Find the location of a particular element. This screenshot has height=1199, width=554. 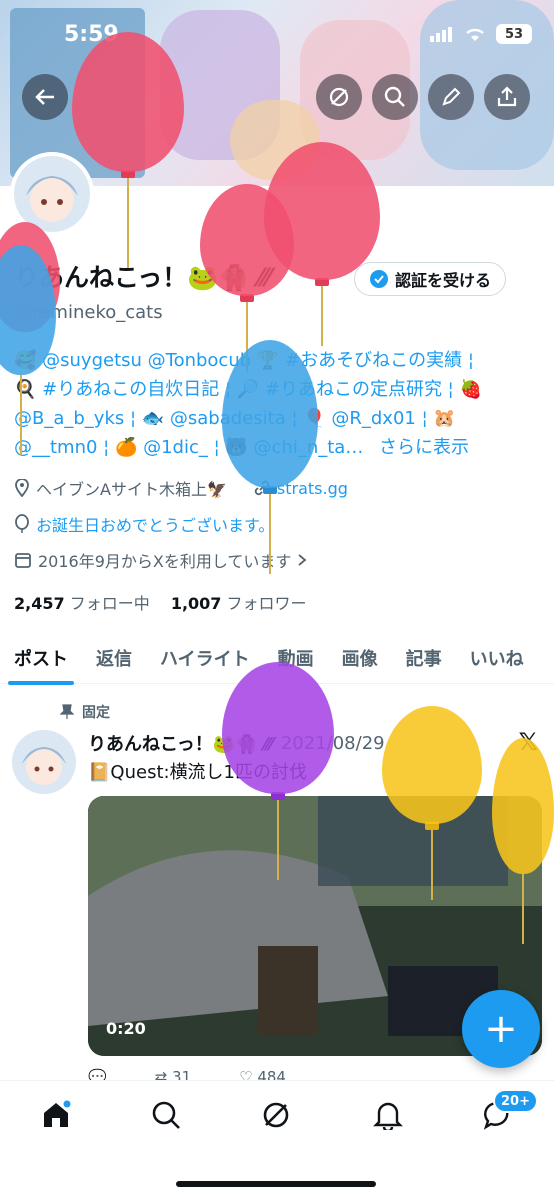

nav-grok is located at coordinates (276, 1115).